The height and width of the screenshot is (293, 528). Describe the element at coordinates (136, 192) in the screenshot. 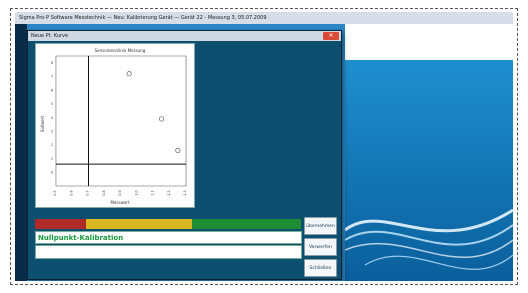

I see `x-tick-label: 1.0` at that location.